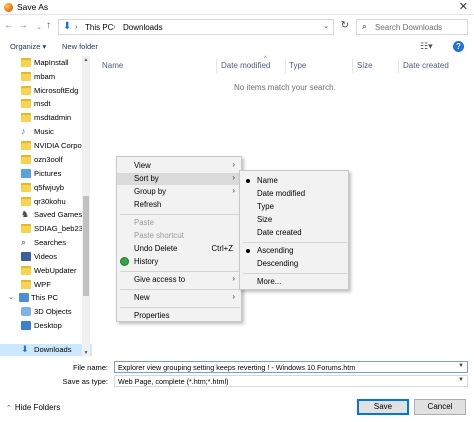 Image resolution: width=474 pixels, height=422 pixels. I want to click on hide-folders-button: ⌃ Hide Folders, so click(33, 407).